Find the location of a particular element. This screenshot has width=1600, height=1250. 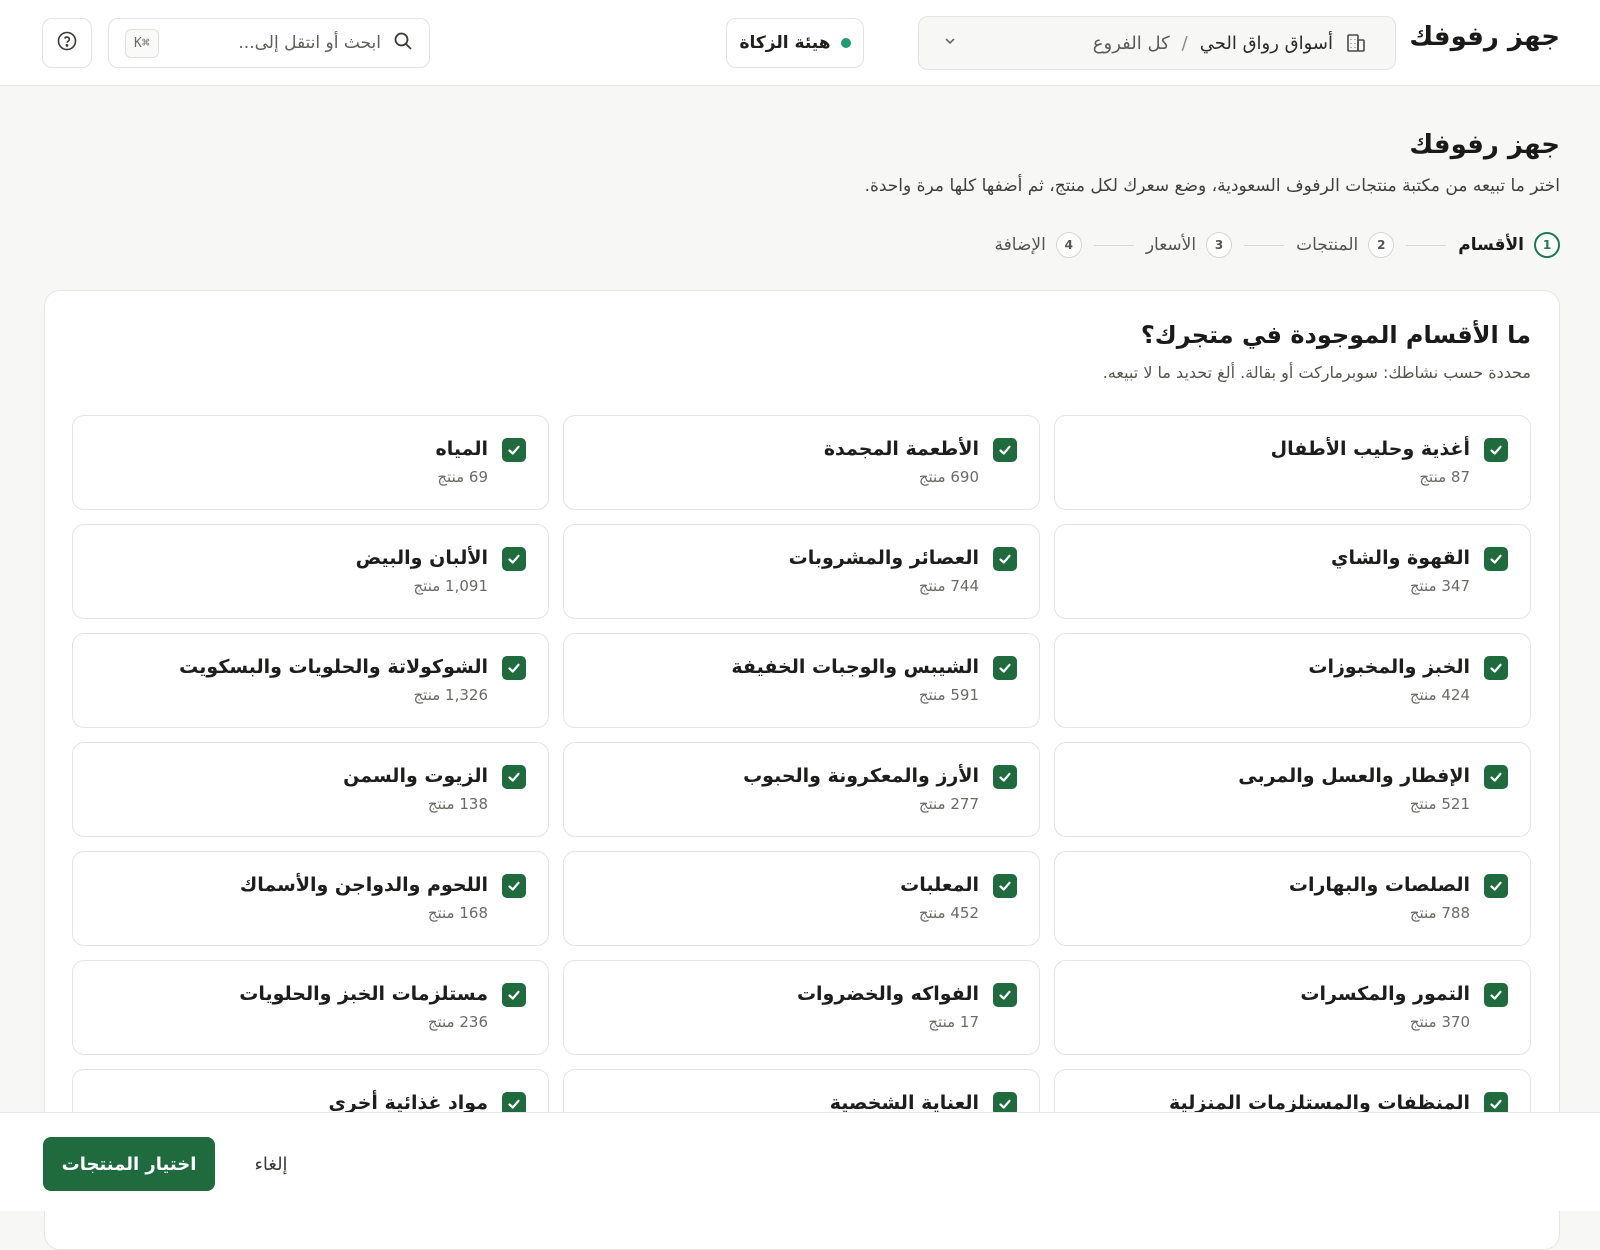

category-name: الشوكولاتة والحلويات والبسكويت is located at coordinates (333, 667).